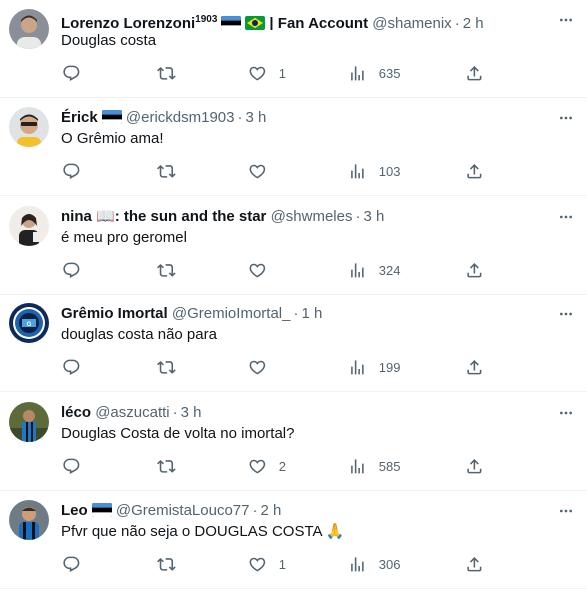 The width and height of the screenshot is (587, 592). What do you see at coordinates (374, 73) in the screenshot?
I see `views-button: 635` at bounding box center [374, 73].